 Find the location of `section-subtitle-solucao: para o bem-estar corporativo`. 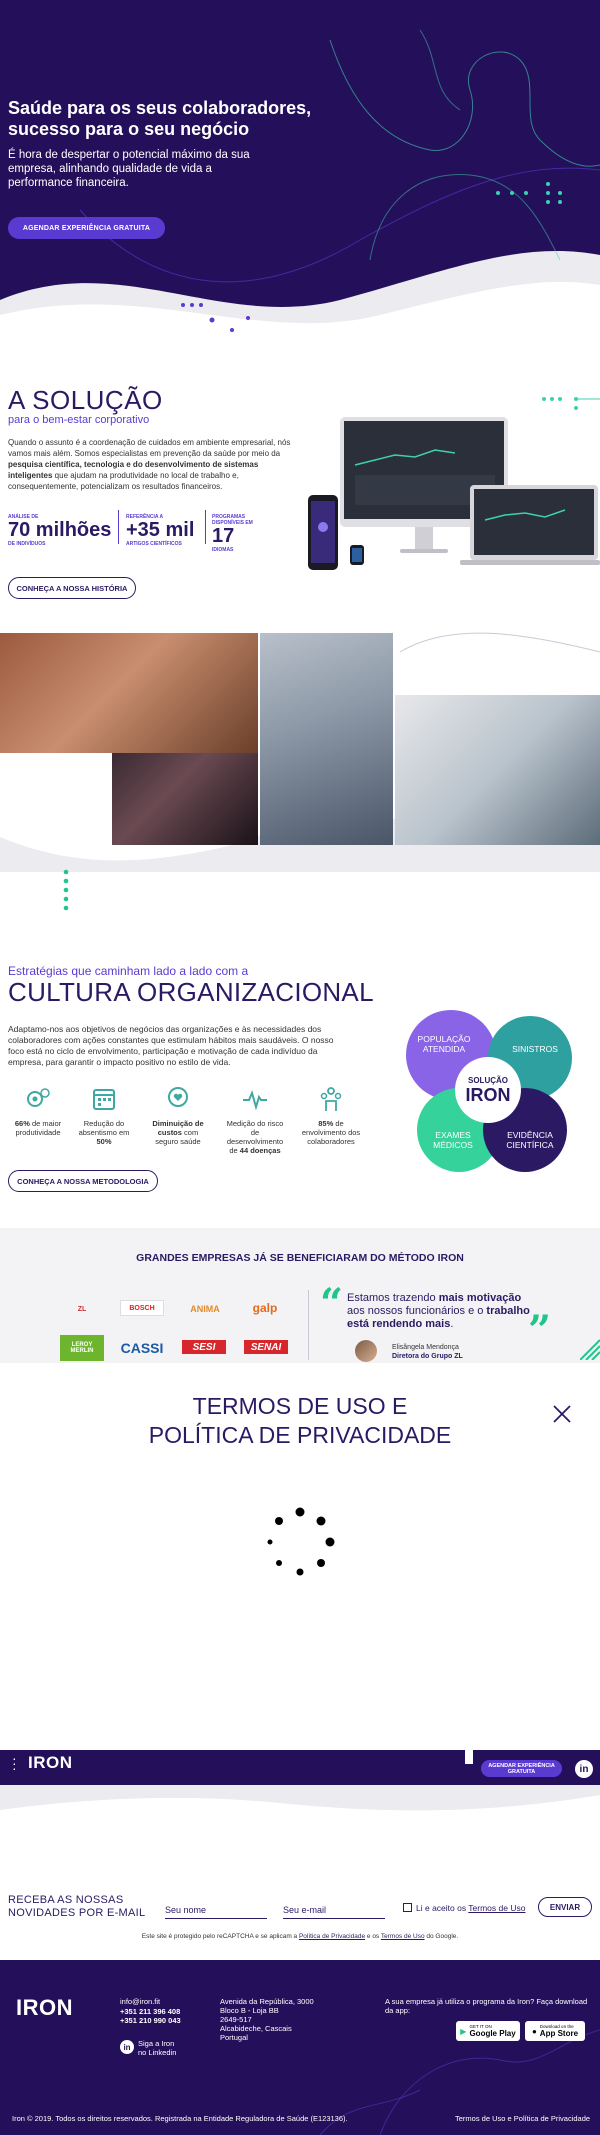

section-subtitle-solucao: para o bem-estar corporativo is located at coordinates (79, 420).